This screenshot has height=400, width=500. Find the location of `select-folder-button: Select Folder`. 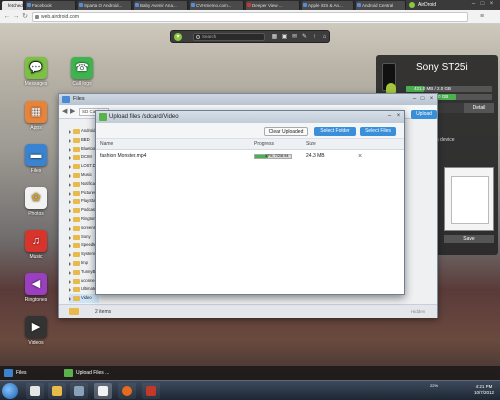

select-folder-button: Select Folder is located at coordinates (335, 131).